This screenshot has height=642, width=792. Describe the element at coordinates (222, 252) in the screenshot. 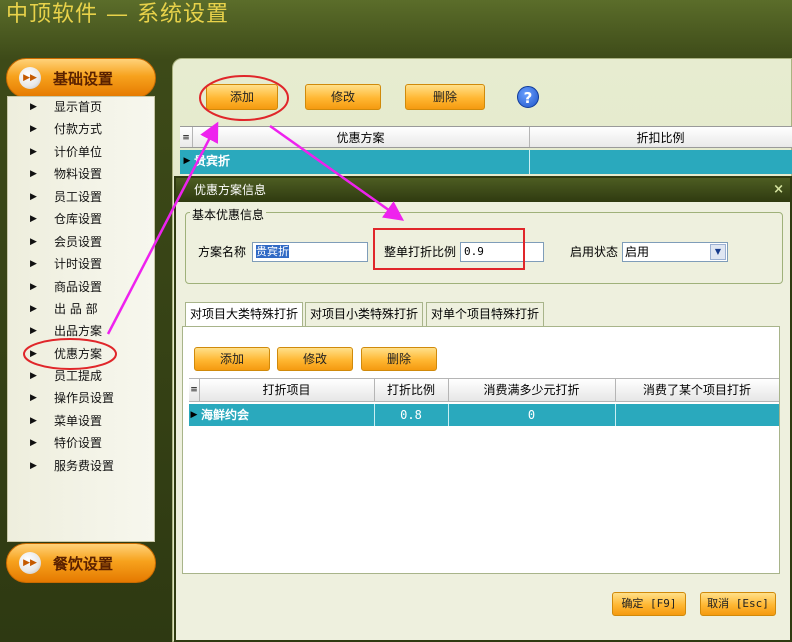

I see `plan-name-label: 方案名称` at that location.